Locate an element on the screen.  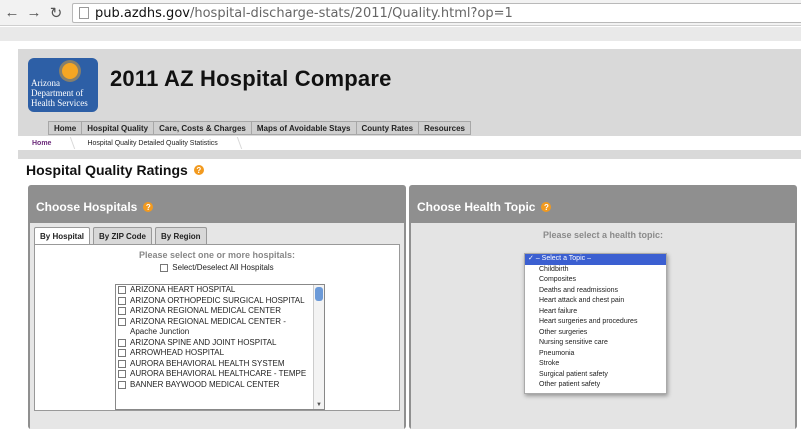
topic-option: Heart failure is located at coordinates (595, 312).